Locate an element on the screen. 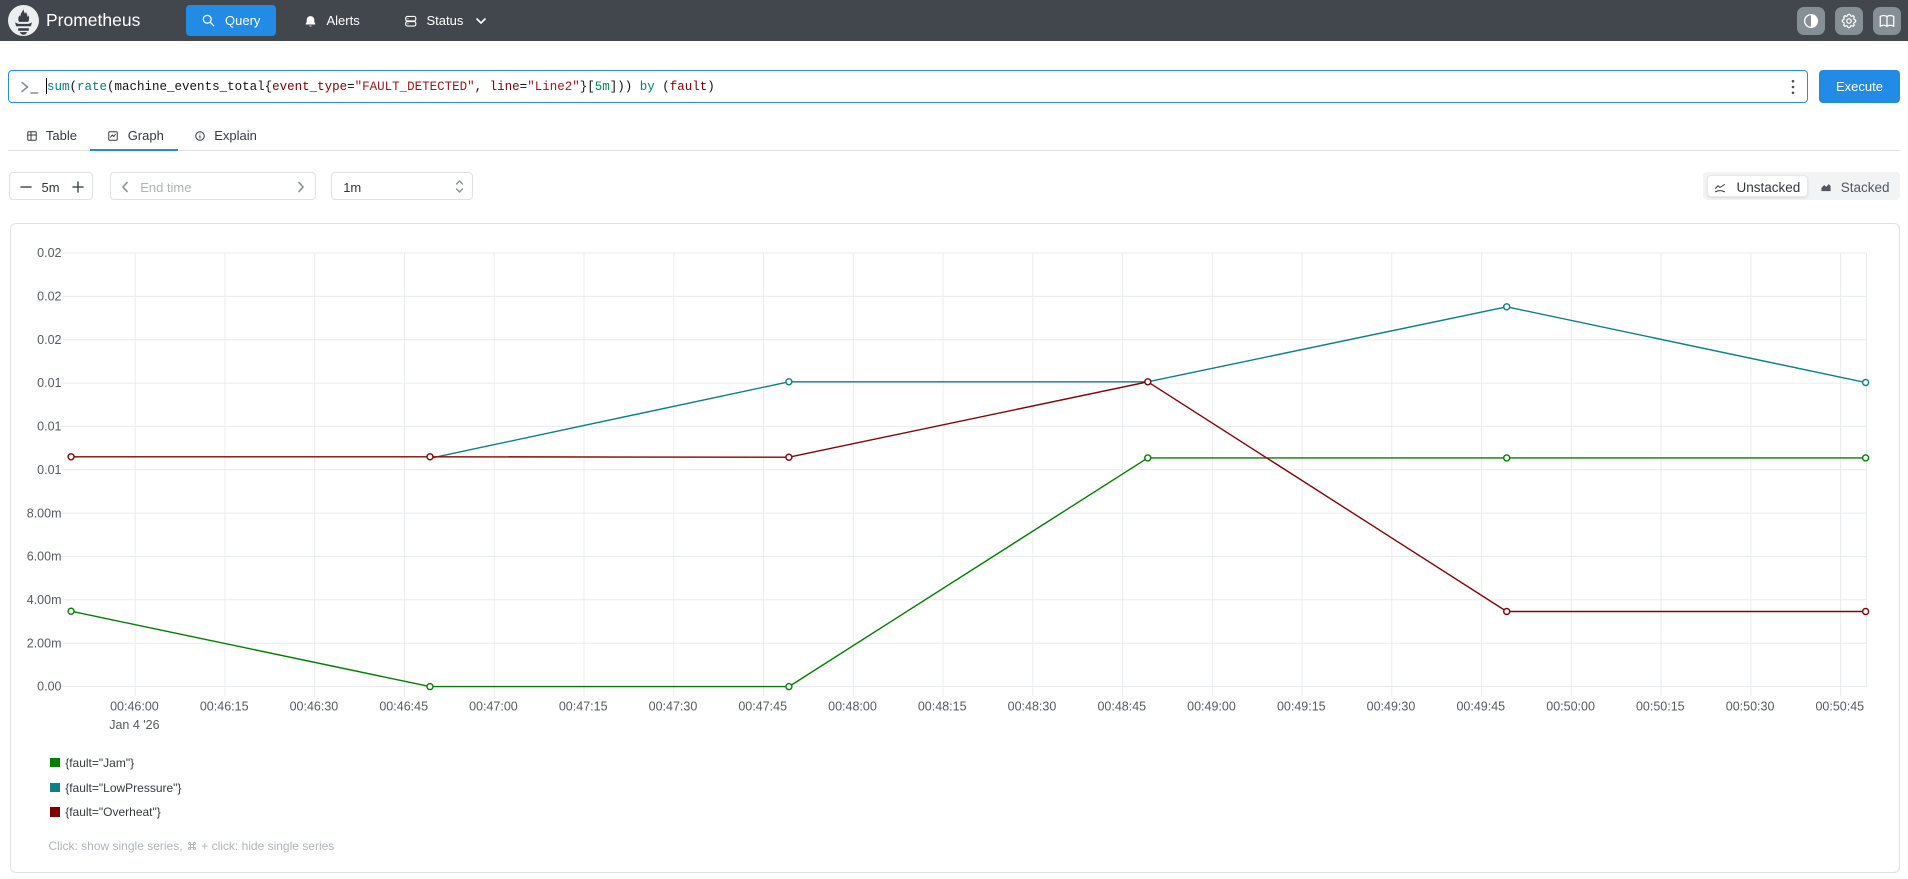 The height and width of the screenshot is (879, 1908). svg-text: 4.00m is located at coordinates (44, 600).